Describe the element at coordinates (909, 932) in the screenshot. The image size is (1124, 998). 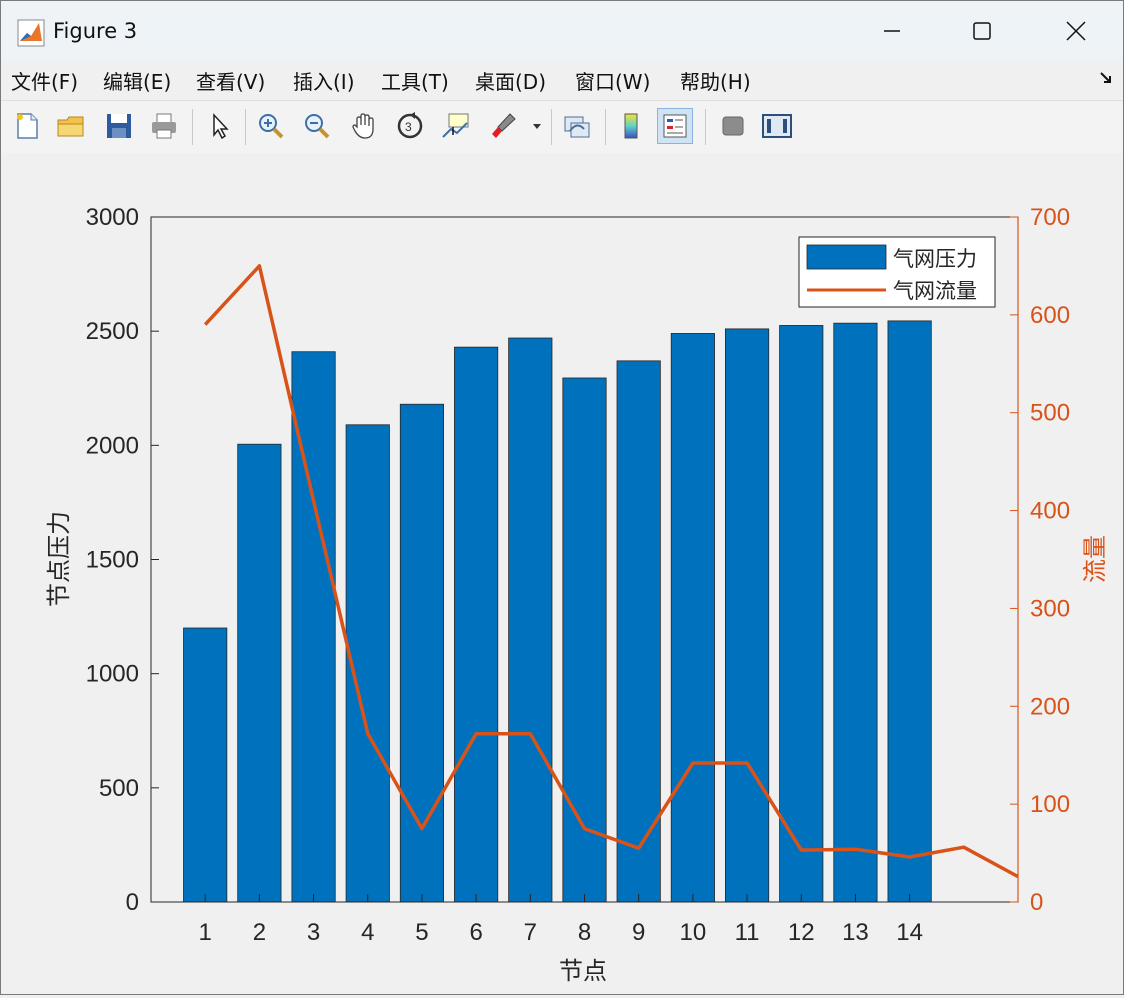
I see `x-tick-label: 14` at that location.